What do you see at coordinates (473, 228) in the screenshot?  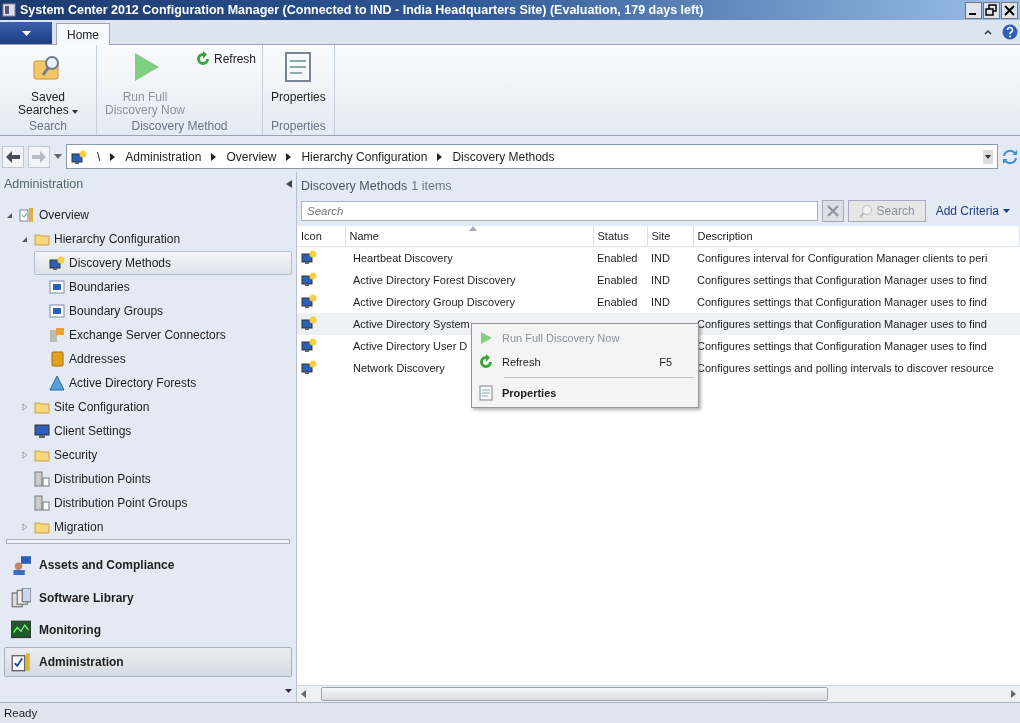 I see `sort-arrow-icon` at bounding box center [473, 228].